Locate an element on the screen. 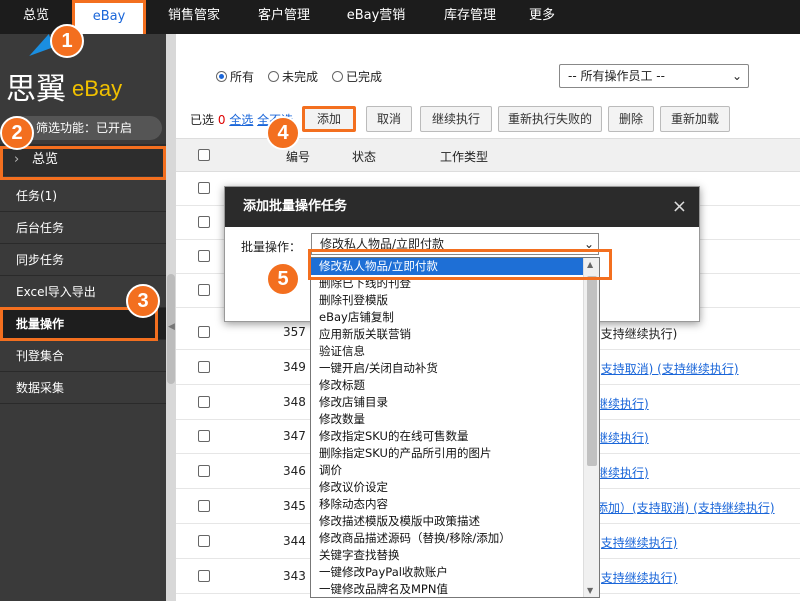 The width and height of the screenshot is (800, 601). radio-complete: 已完成 is located at coordinates (357, 76).